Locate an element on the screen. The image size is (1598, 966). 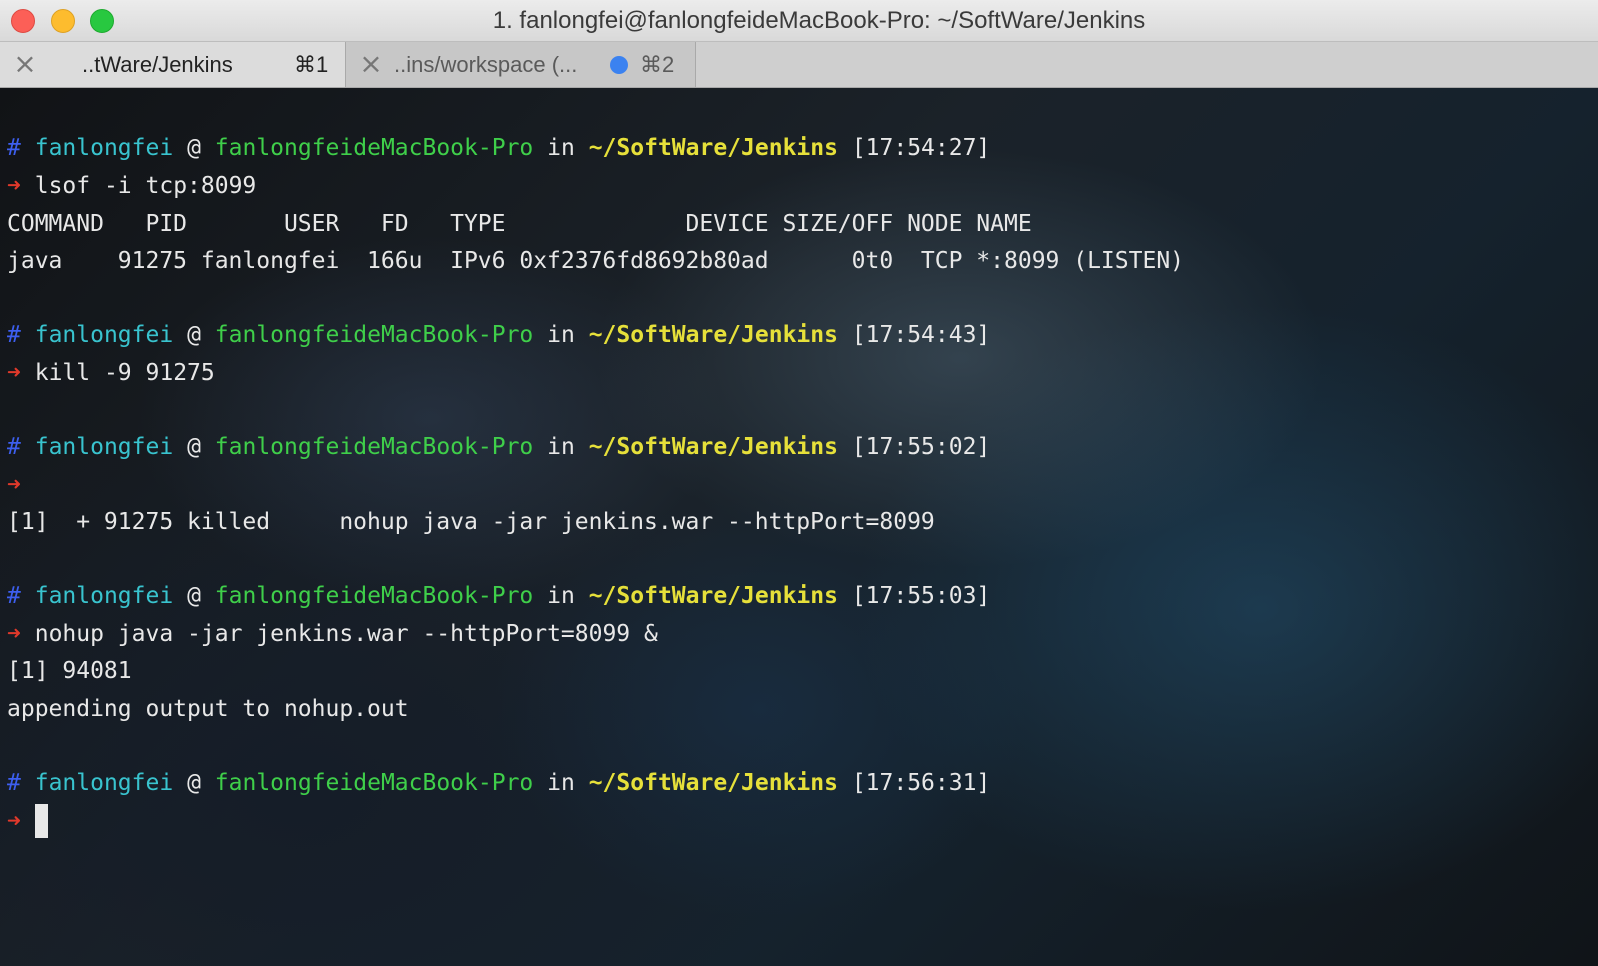
prompt-time: [17:54:27] is located at coordinates (921, 148).